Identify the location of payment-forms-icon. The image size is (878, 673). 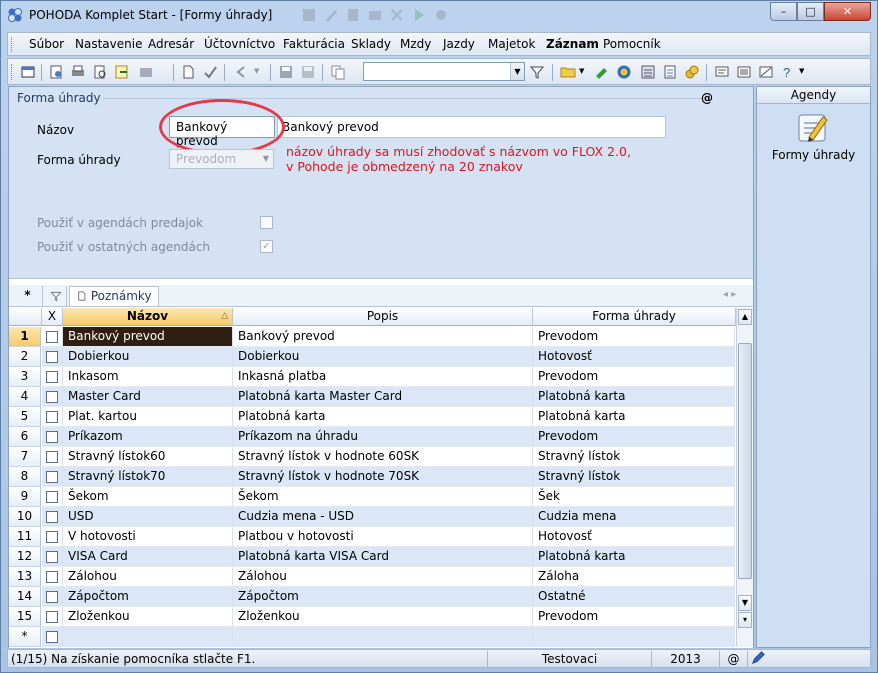
(813, 128).